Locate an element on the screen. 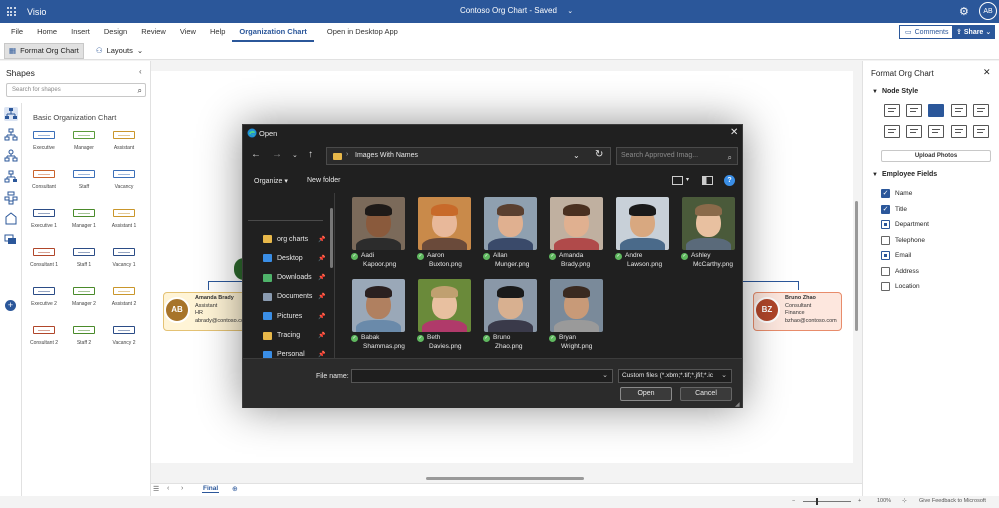  field-row: ✓ Name is located at coordinates (896, 193).